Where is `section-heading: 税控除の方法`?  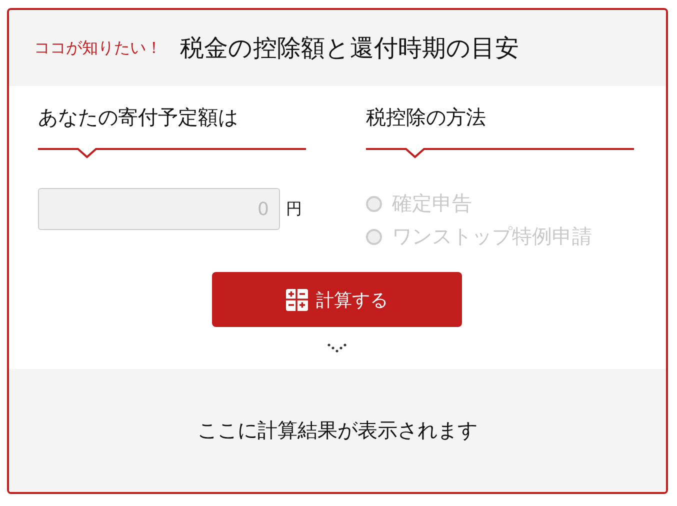
section-heading: 税控除の方法 is located at coordinates (426, 117).